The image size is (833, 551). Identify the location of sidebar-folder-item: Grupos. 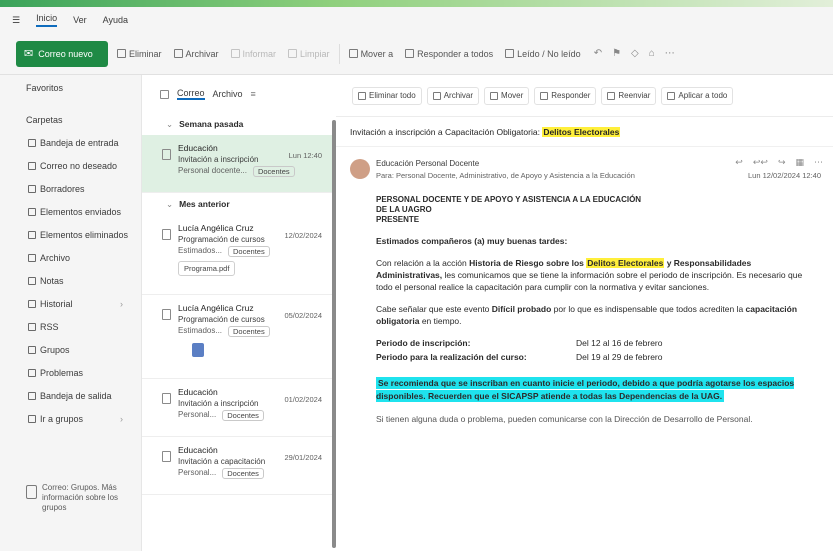
(70, 349).